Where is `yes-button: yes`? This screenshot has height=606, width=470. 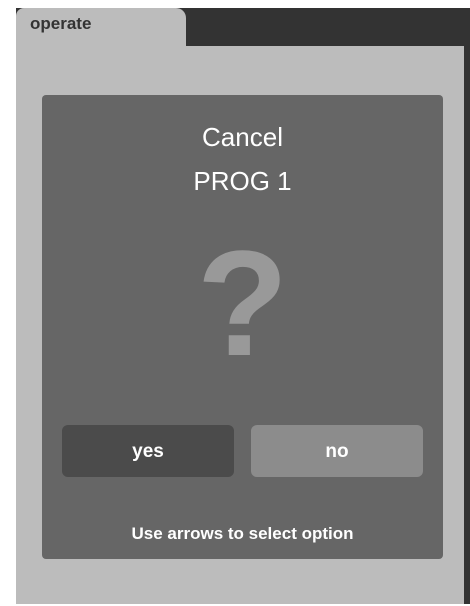
yes-button: yes is located at coordinates (148, 451).